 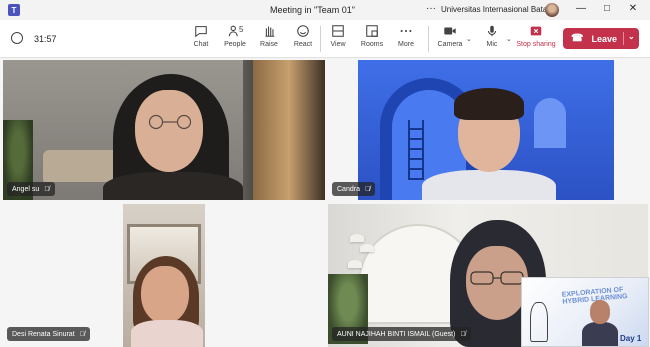 I want to click on shared-screen-thumbnail: EXPLORATION OF HYBRID LEARNING Day 1, so click(x=585, y=312).